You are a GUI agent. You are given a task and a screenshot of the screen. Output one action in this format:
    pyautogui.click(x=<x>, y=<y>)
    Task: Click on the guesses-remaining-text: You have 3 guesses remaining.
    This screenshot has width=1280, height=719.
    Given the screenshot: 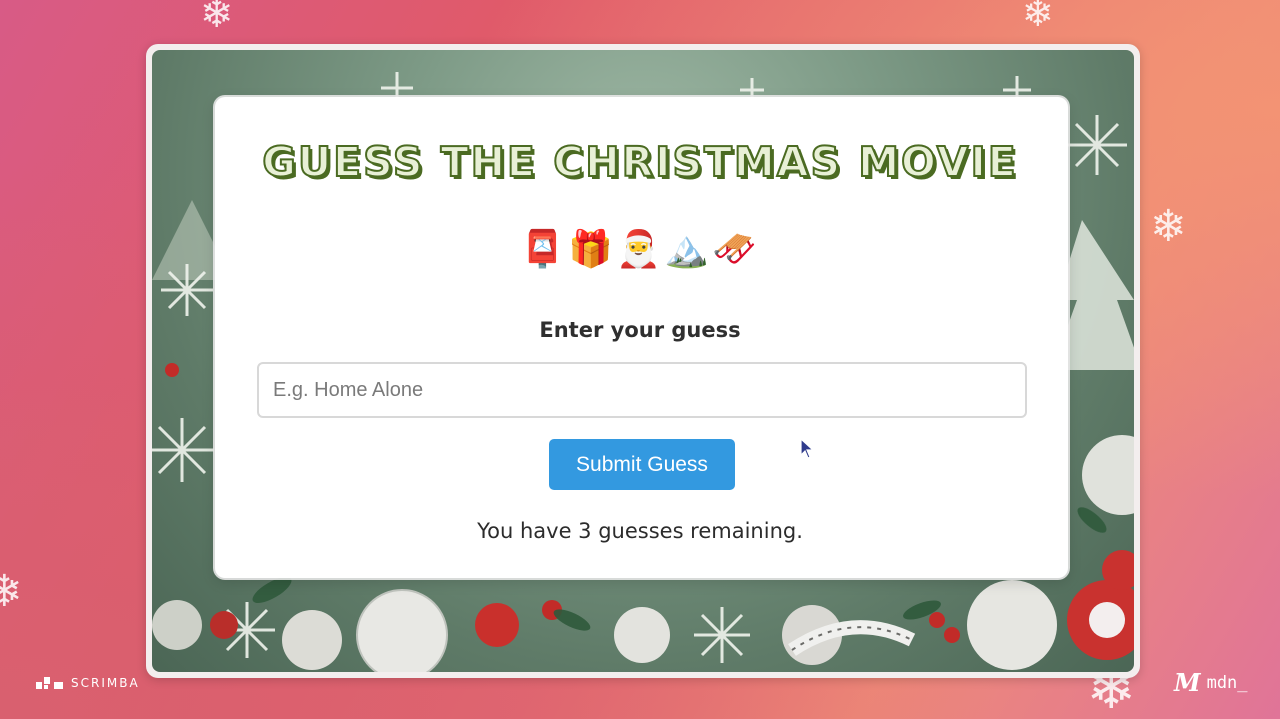 What is the action you would take?
    pyautogui.click(x=640, y=531)
    